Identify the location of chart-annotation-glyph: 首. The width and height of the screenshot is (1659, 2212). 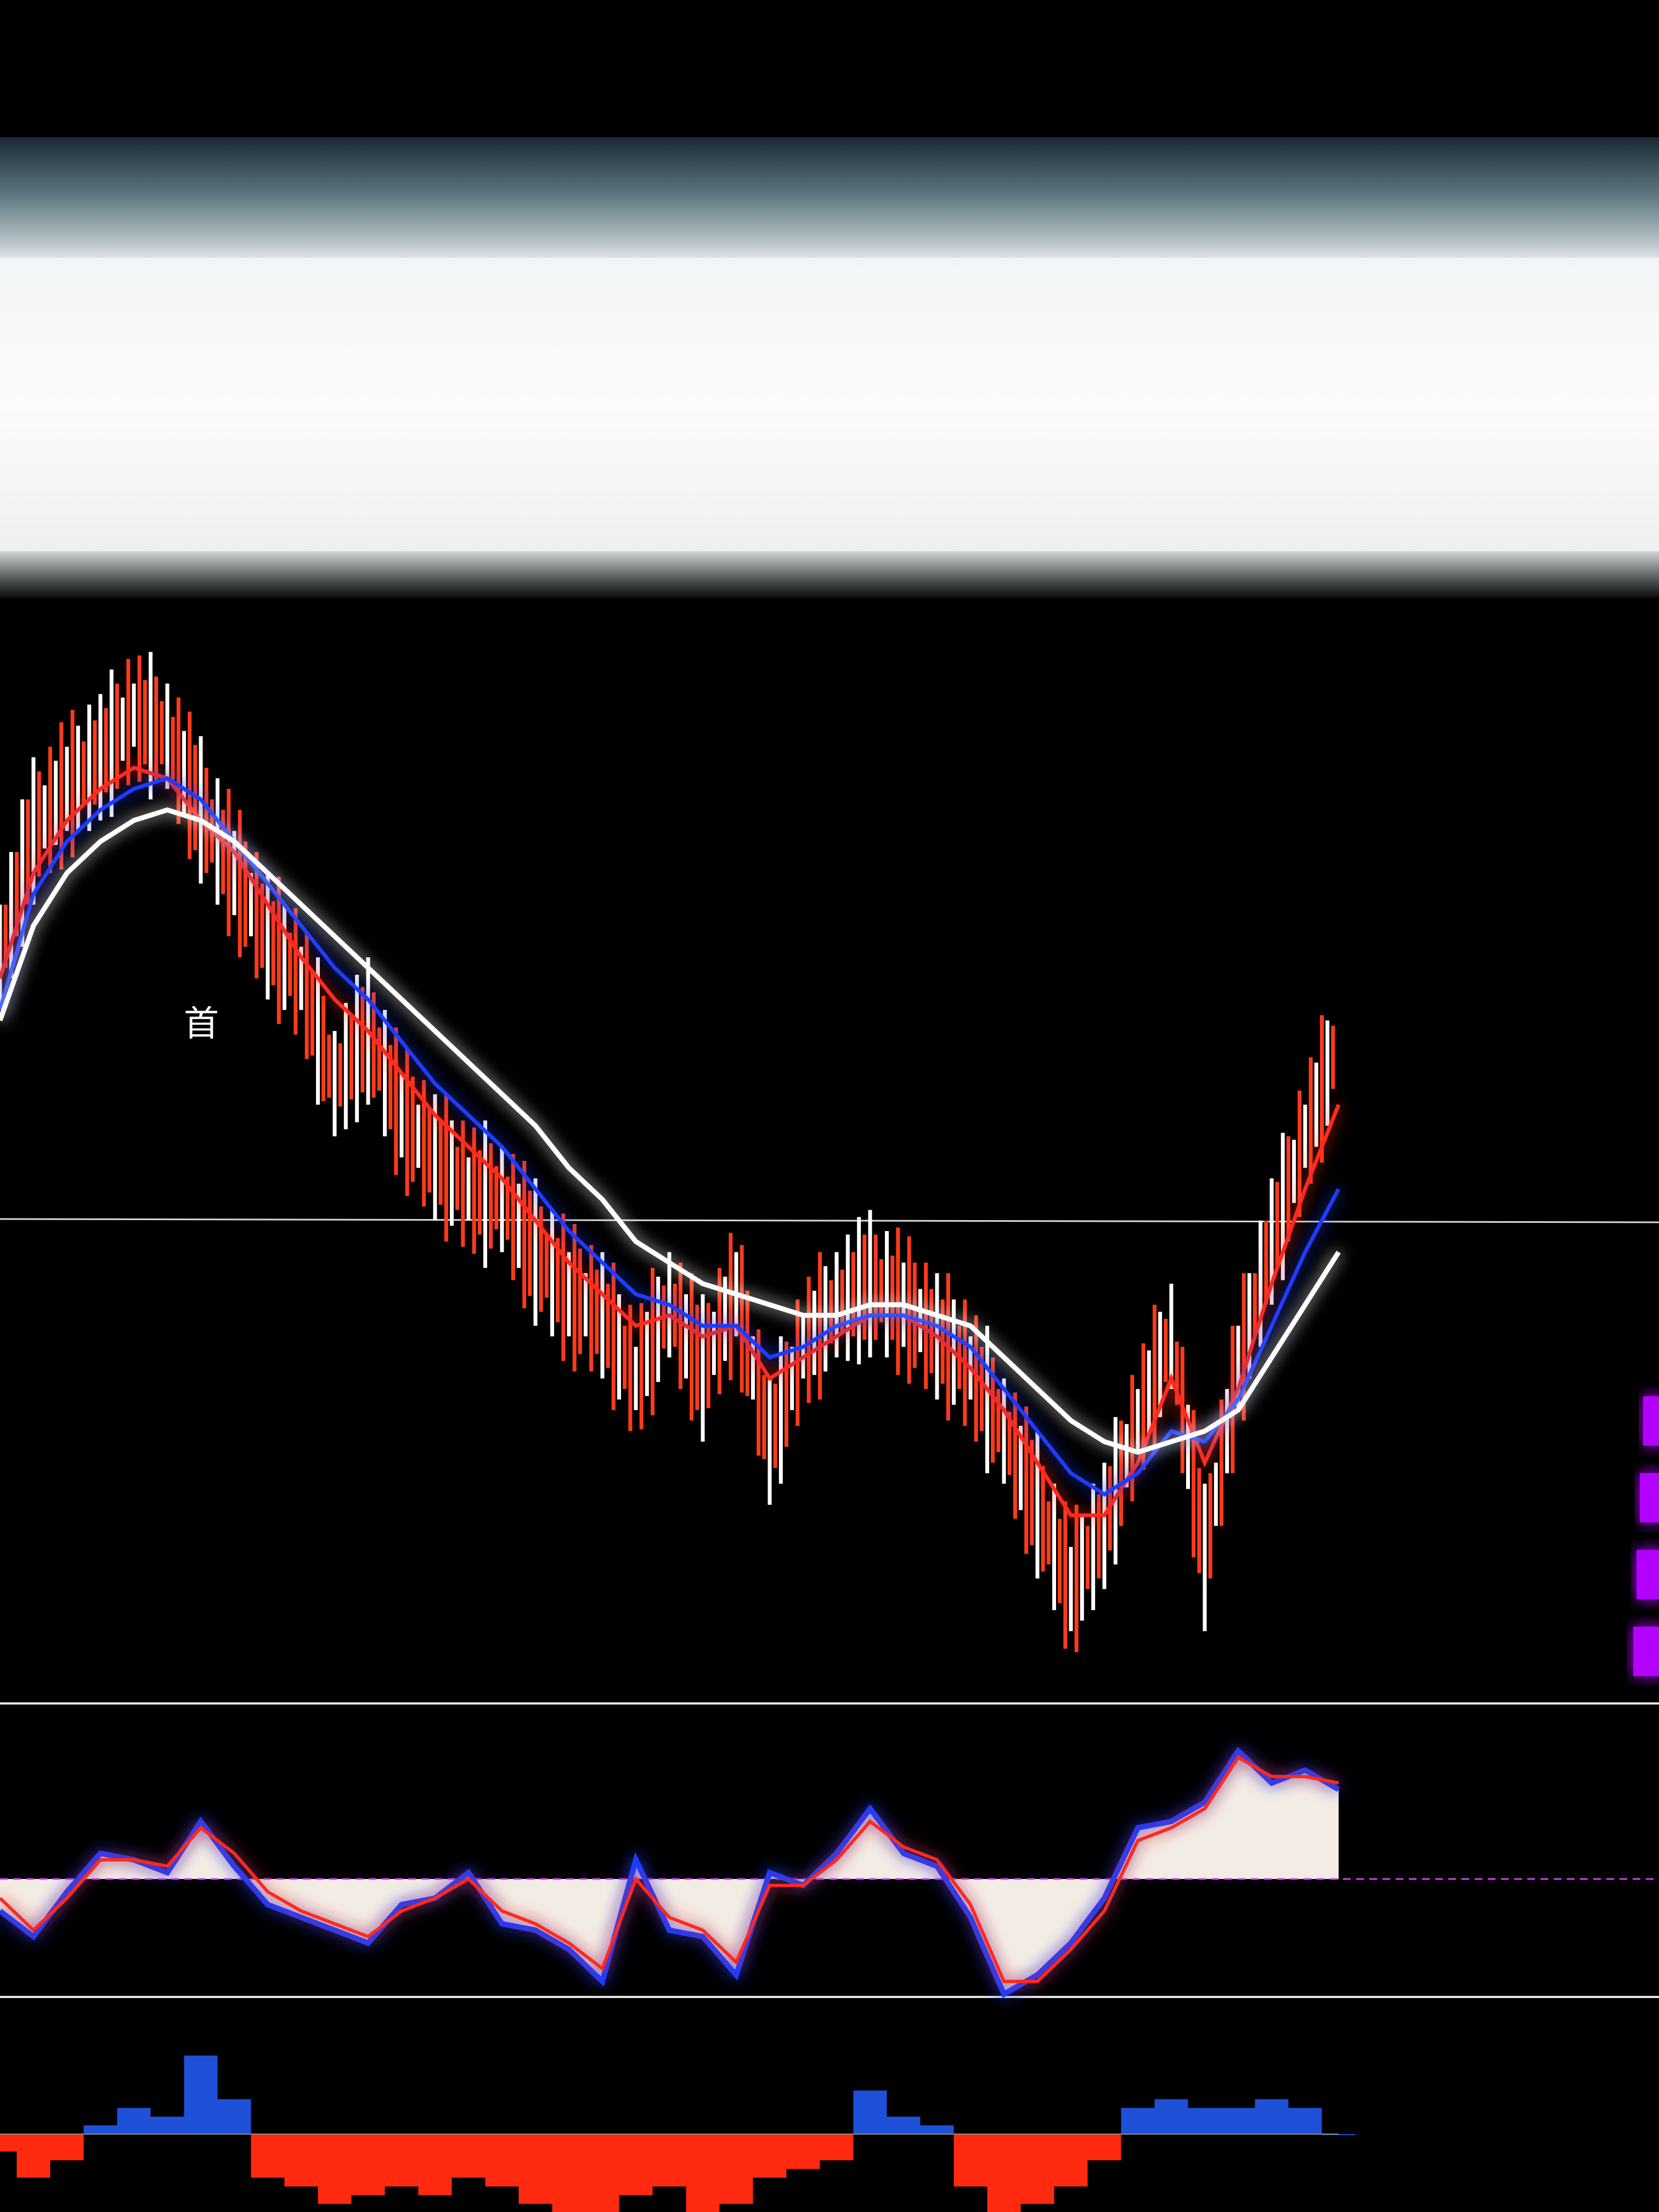
(201, 1024).